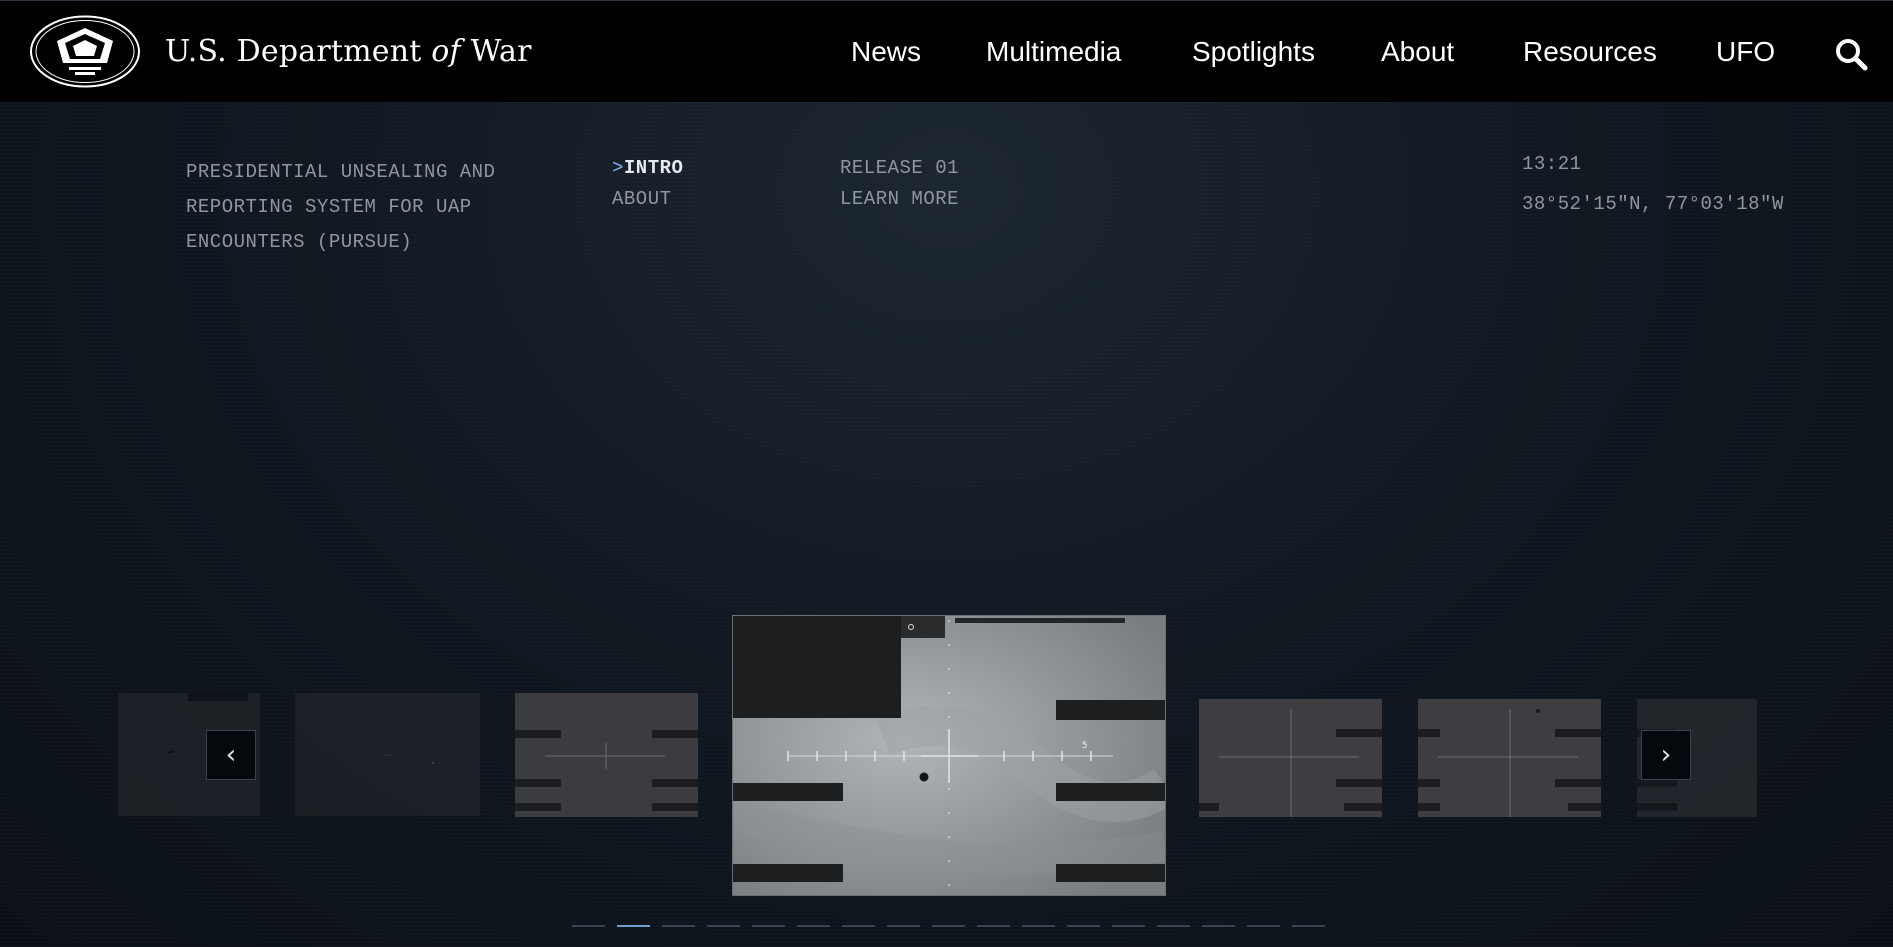 This screenshot has width=1893, height=947. I want to click on nav-multimedia: Multimedia, so click(1053, 52).